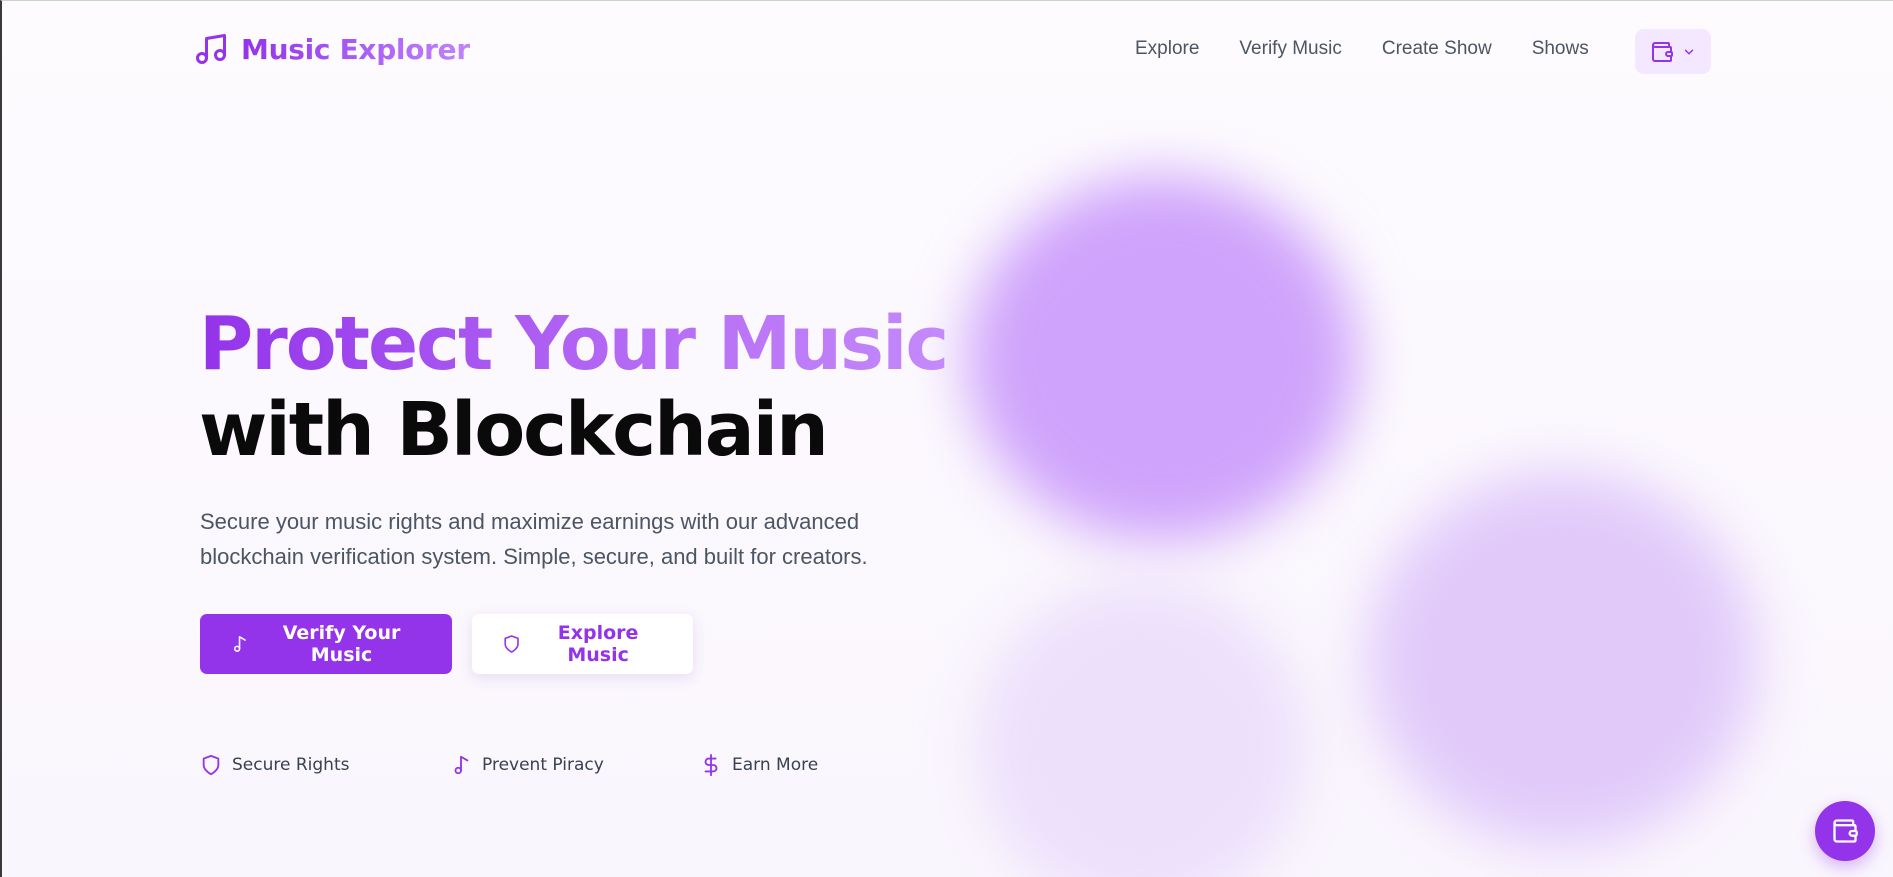 Image resolution: width=1893 pixels, height=877 pixels. I want to click on brand-name: Music Explorer, so click(355, 49).